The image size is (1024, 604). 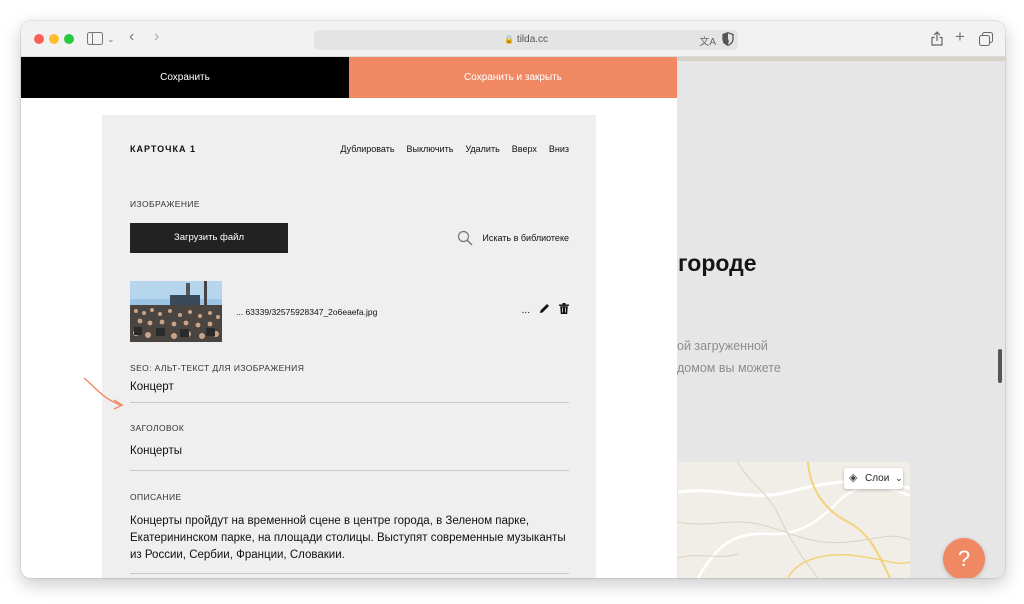 What do you see at coordinates (430, 149) in the screenshot?
I see `disable-button: Выключить` at bounding box center [430, 149].